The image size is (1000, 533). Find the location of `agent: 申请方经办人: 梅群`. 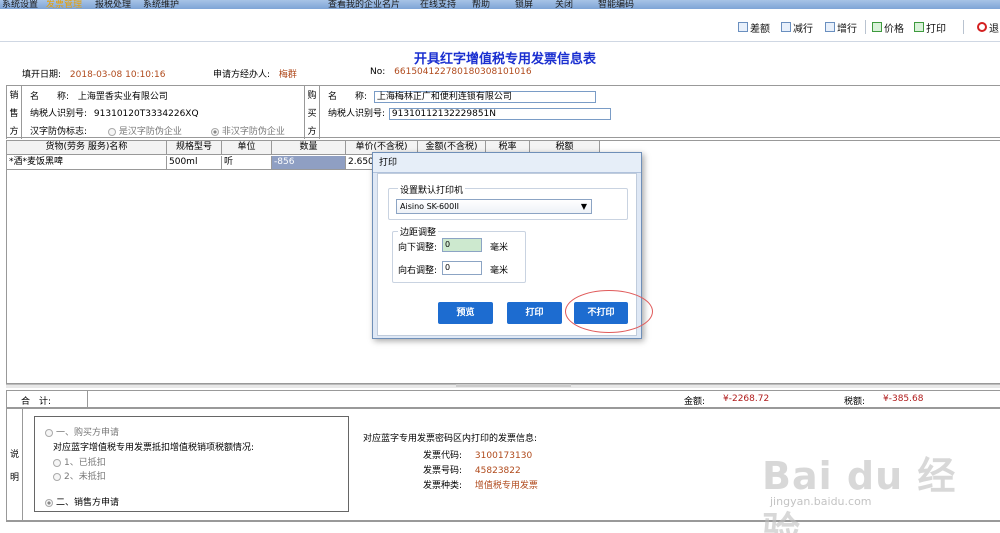

agent: 申请方经办人: 梅群 is located at coordinates (255, 73).